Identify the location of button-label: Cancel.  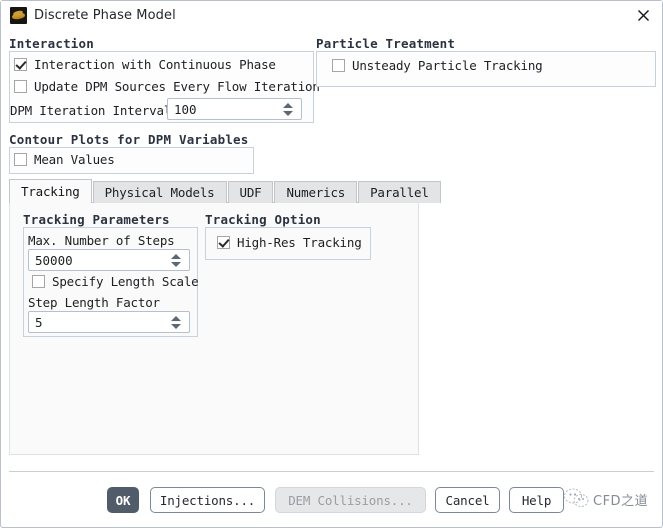
(467, 500).